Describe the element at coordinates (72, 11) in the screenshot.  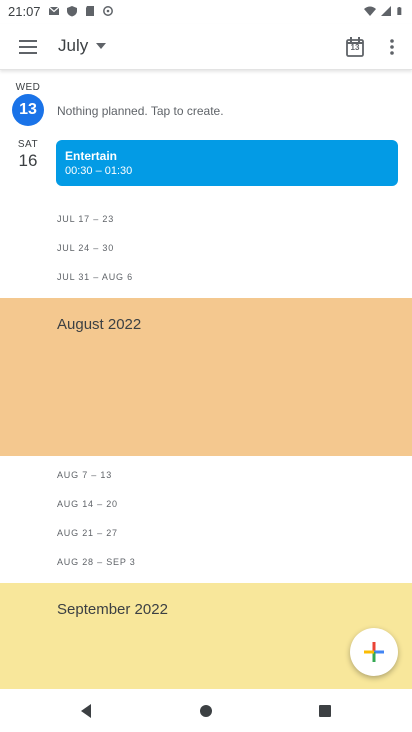
I see `shield-icon` at that location.